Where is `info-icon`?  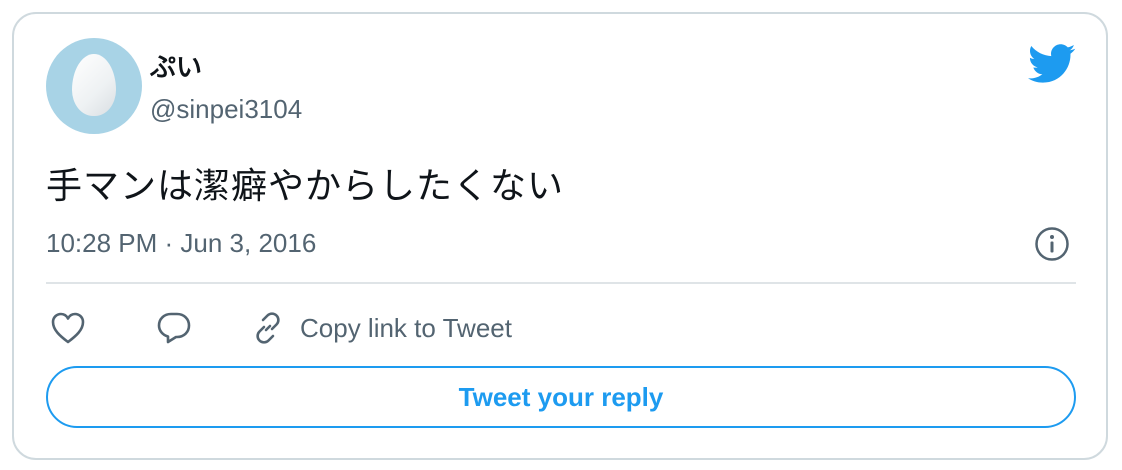
info-icon is located at coordinates (1052, 244).